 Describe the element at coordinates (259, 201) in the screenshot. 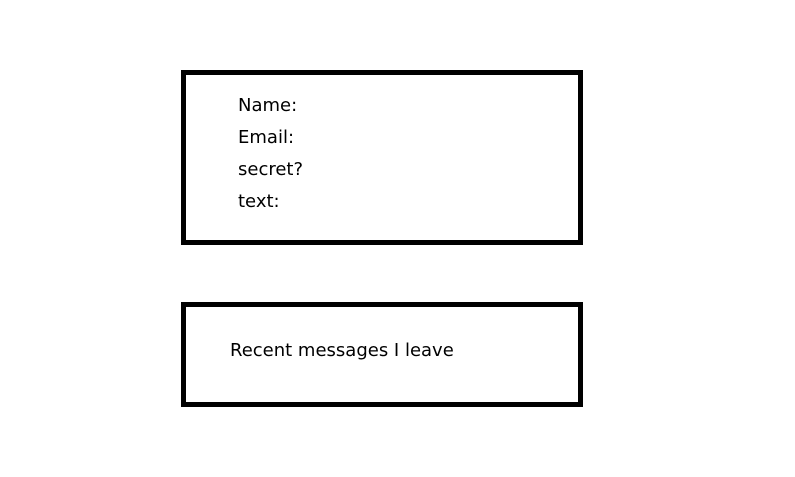

I see `text-field-label: text:` at that location.